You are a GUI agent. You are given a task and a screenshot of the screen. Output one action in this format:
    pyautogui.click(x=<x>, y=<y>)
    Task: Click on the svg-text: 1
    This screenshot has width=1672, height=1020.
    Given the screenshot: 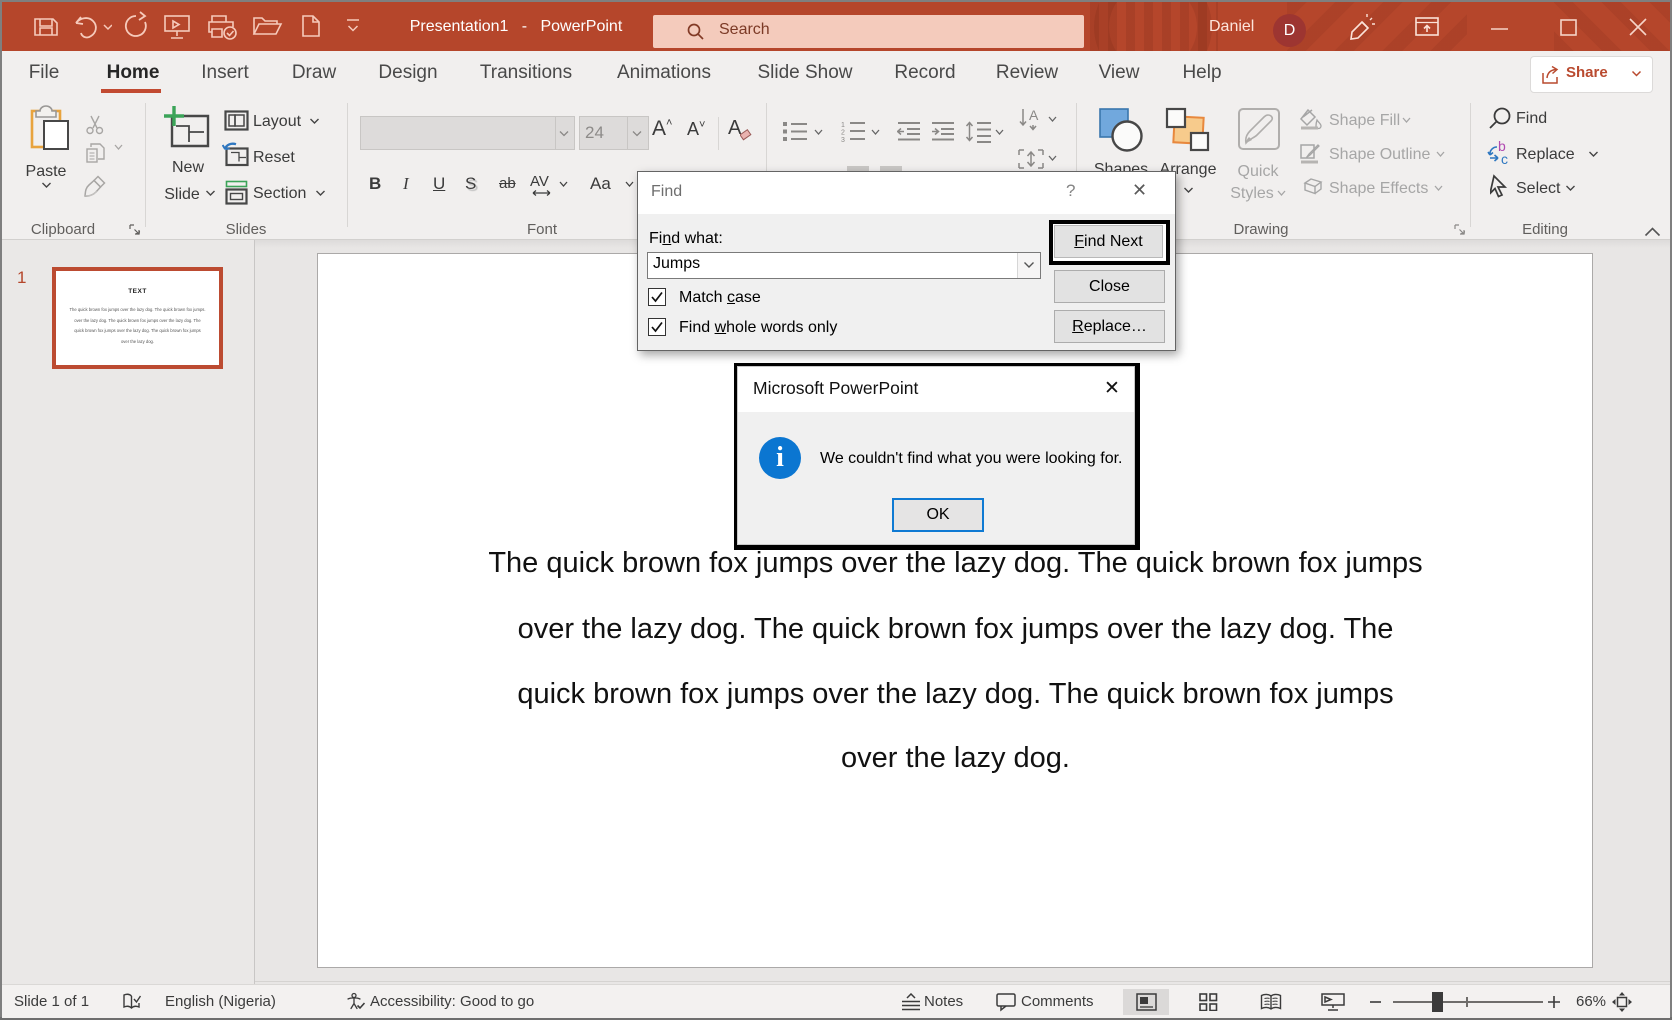 What is the action you would take?
    pyautogui.click(x=843, y=125)
    